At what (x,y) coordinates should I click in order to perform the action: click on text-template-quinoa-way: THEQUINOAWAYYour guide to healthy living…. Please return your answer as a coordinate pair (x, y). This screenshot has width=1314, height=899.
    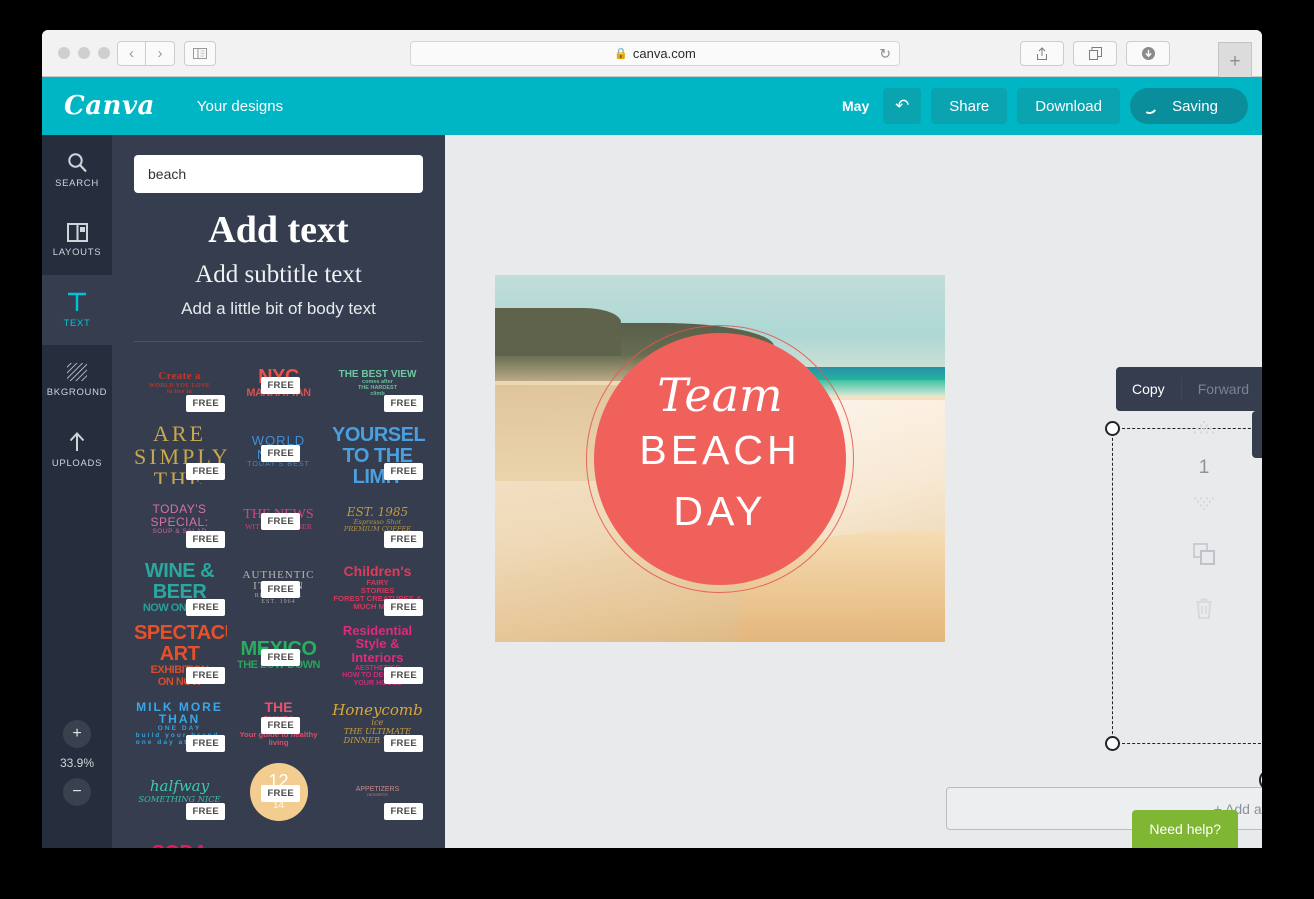
    Looking at the image, I should click on (278, 724).